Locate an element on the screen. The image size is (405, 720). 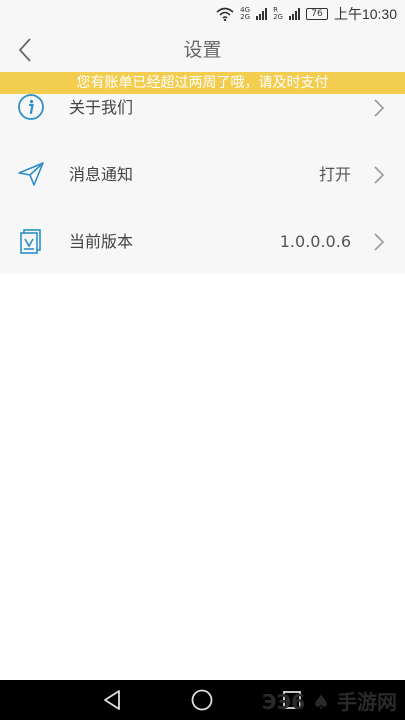
sim2-network-label: R 2G is located at coordinates (278, 14).